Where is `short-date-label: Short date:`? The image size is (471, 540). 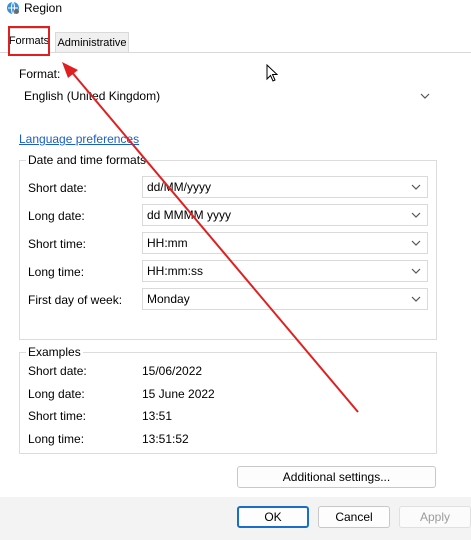
short-date-label: Short date: is located at coordinates (57, 188).